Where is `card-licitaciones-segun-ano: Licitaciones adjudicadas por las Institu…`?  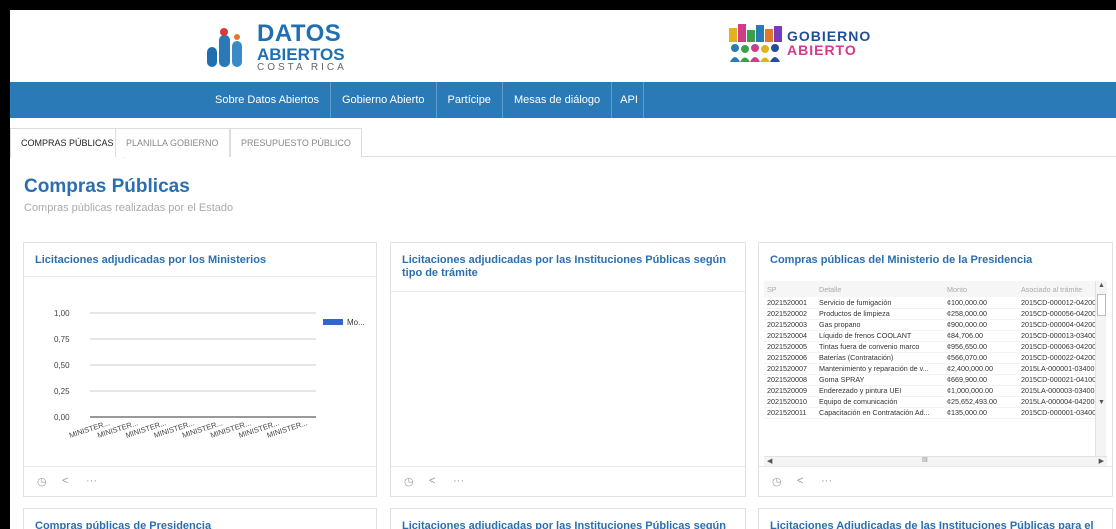 card-licitaciones-segun-ano: Licitaciones adjudicadas por las Institu… is located at coordinates (568, 518).